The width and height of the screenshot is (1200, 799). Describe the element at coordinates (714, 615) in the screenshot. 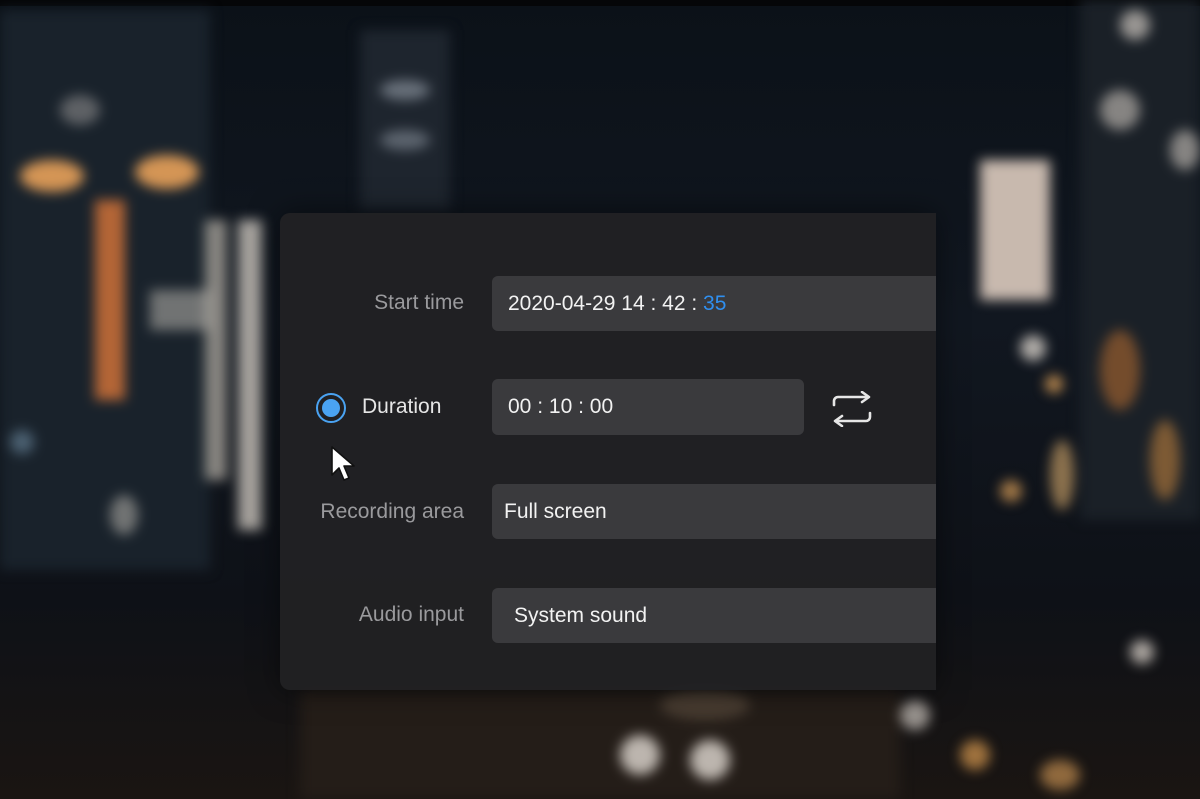

I see `audio-input-select: System sound` at that location.